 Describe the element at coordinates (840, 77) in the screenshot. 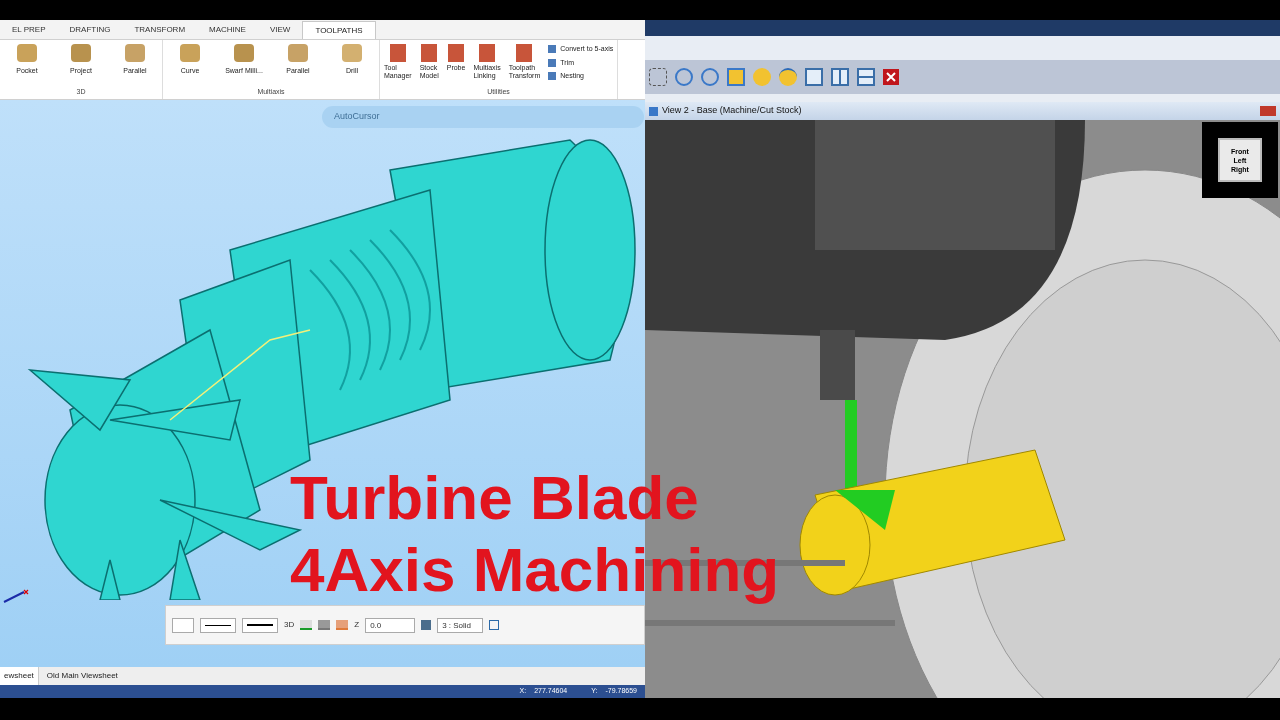

I see `split-vertical-icon` at that location.